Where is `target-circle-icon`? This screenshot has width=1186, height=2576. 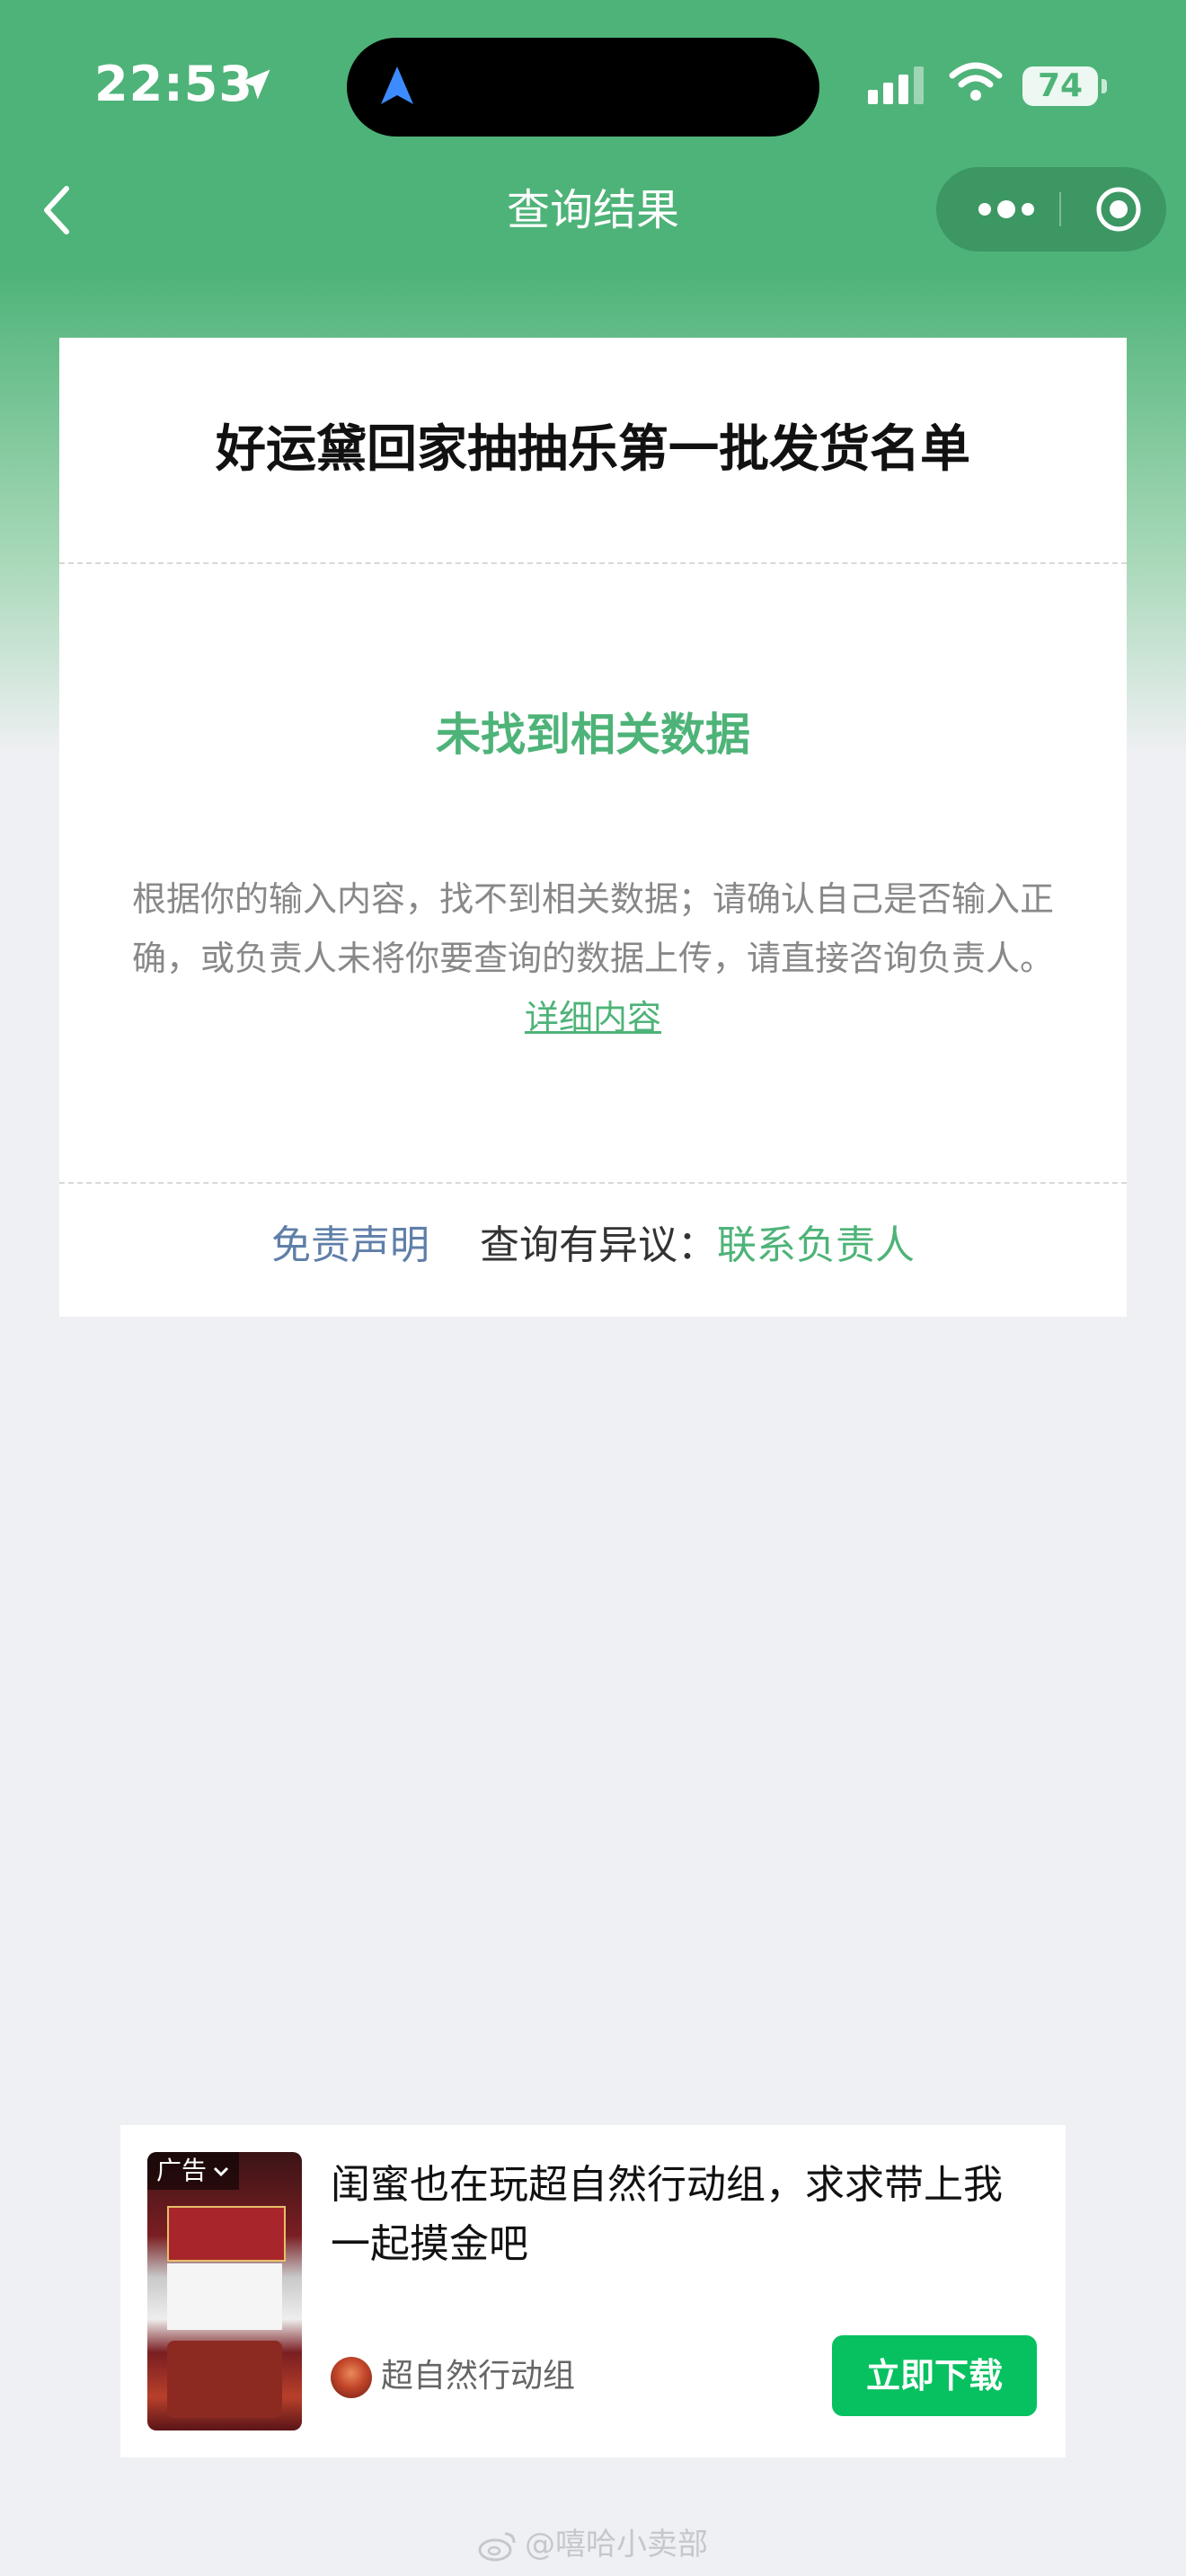 target-circle-icon is located at coordinates (1118, 209).